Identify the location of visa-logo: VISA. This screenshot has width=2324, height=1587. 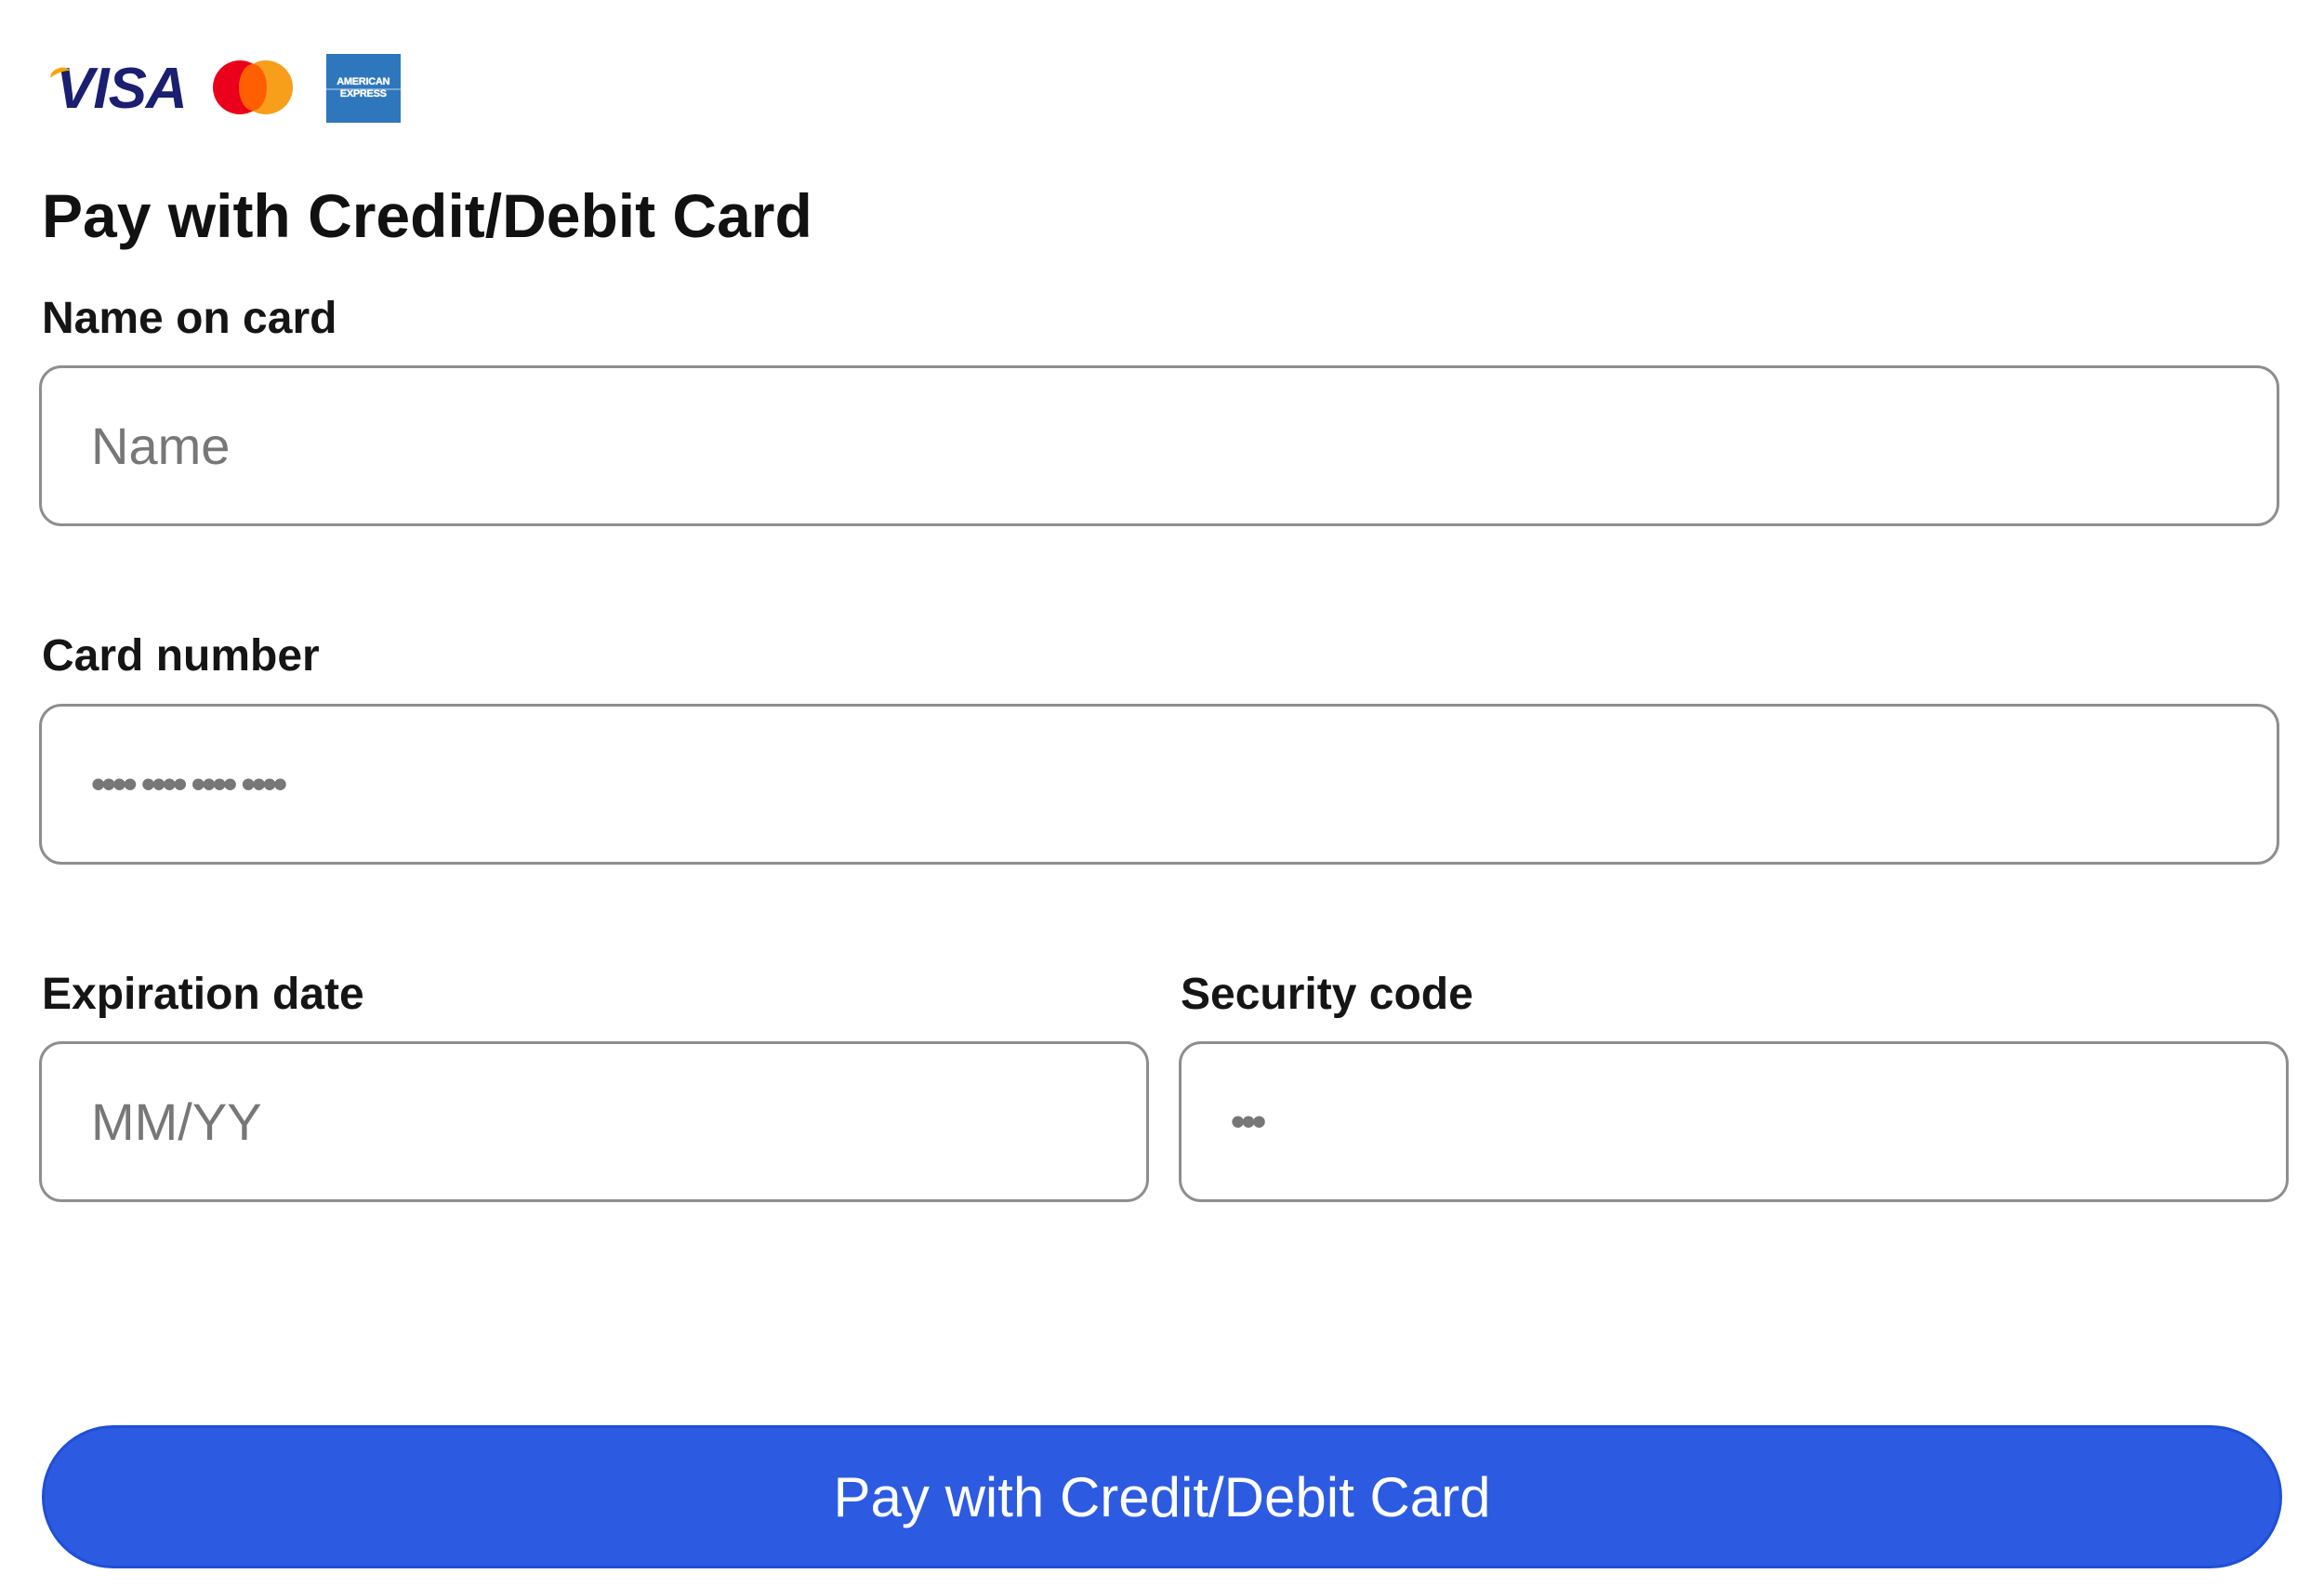
(118, 89).